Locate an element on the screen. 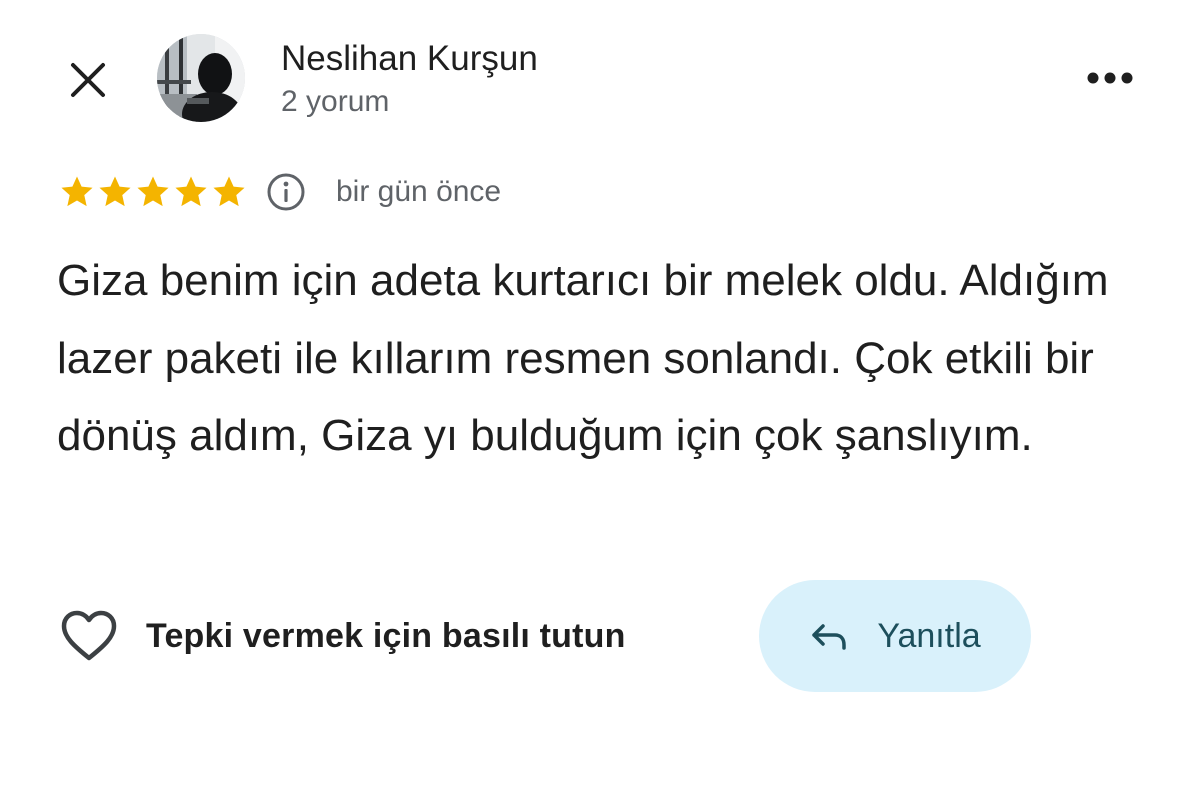  react-hint-label: Tepki vermek için basılı tutun is located at coordinates (386, 636).